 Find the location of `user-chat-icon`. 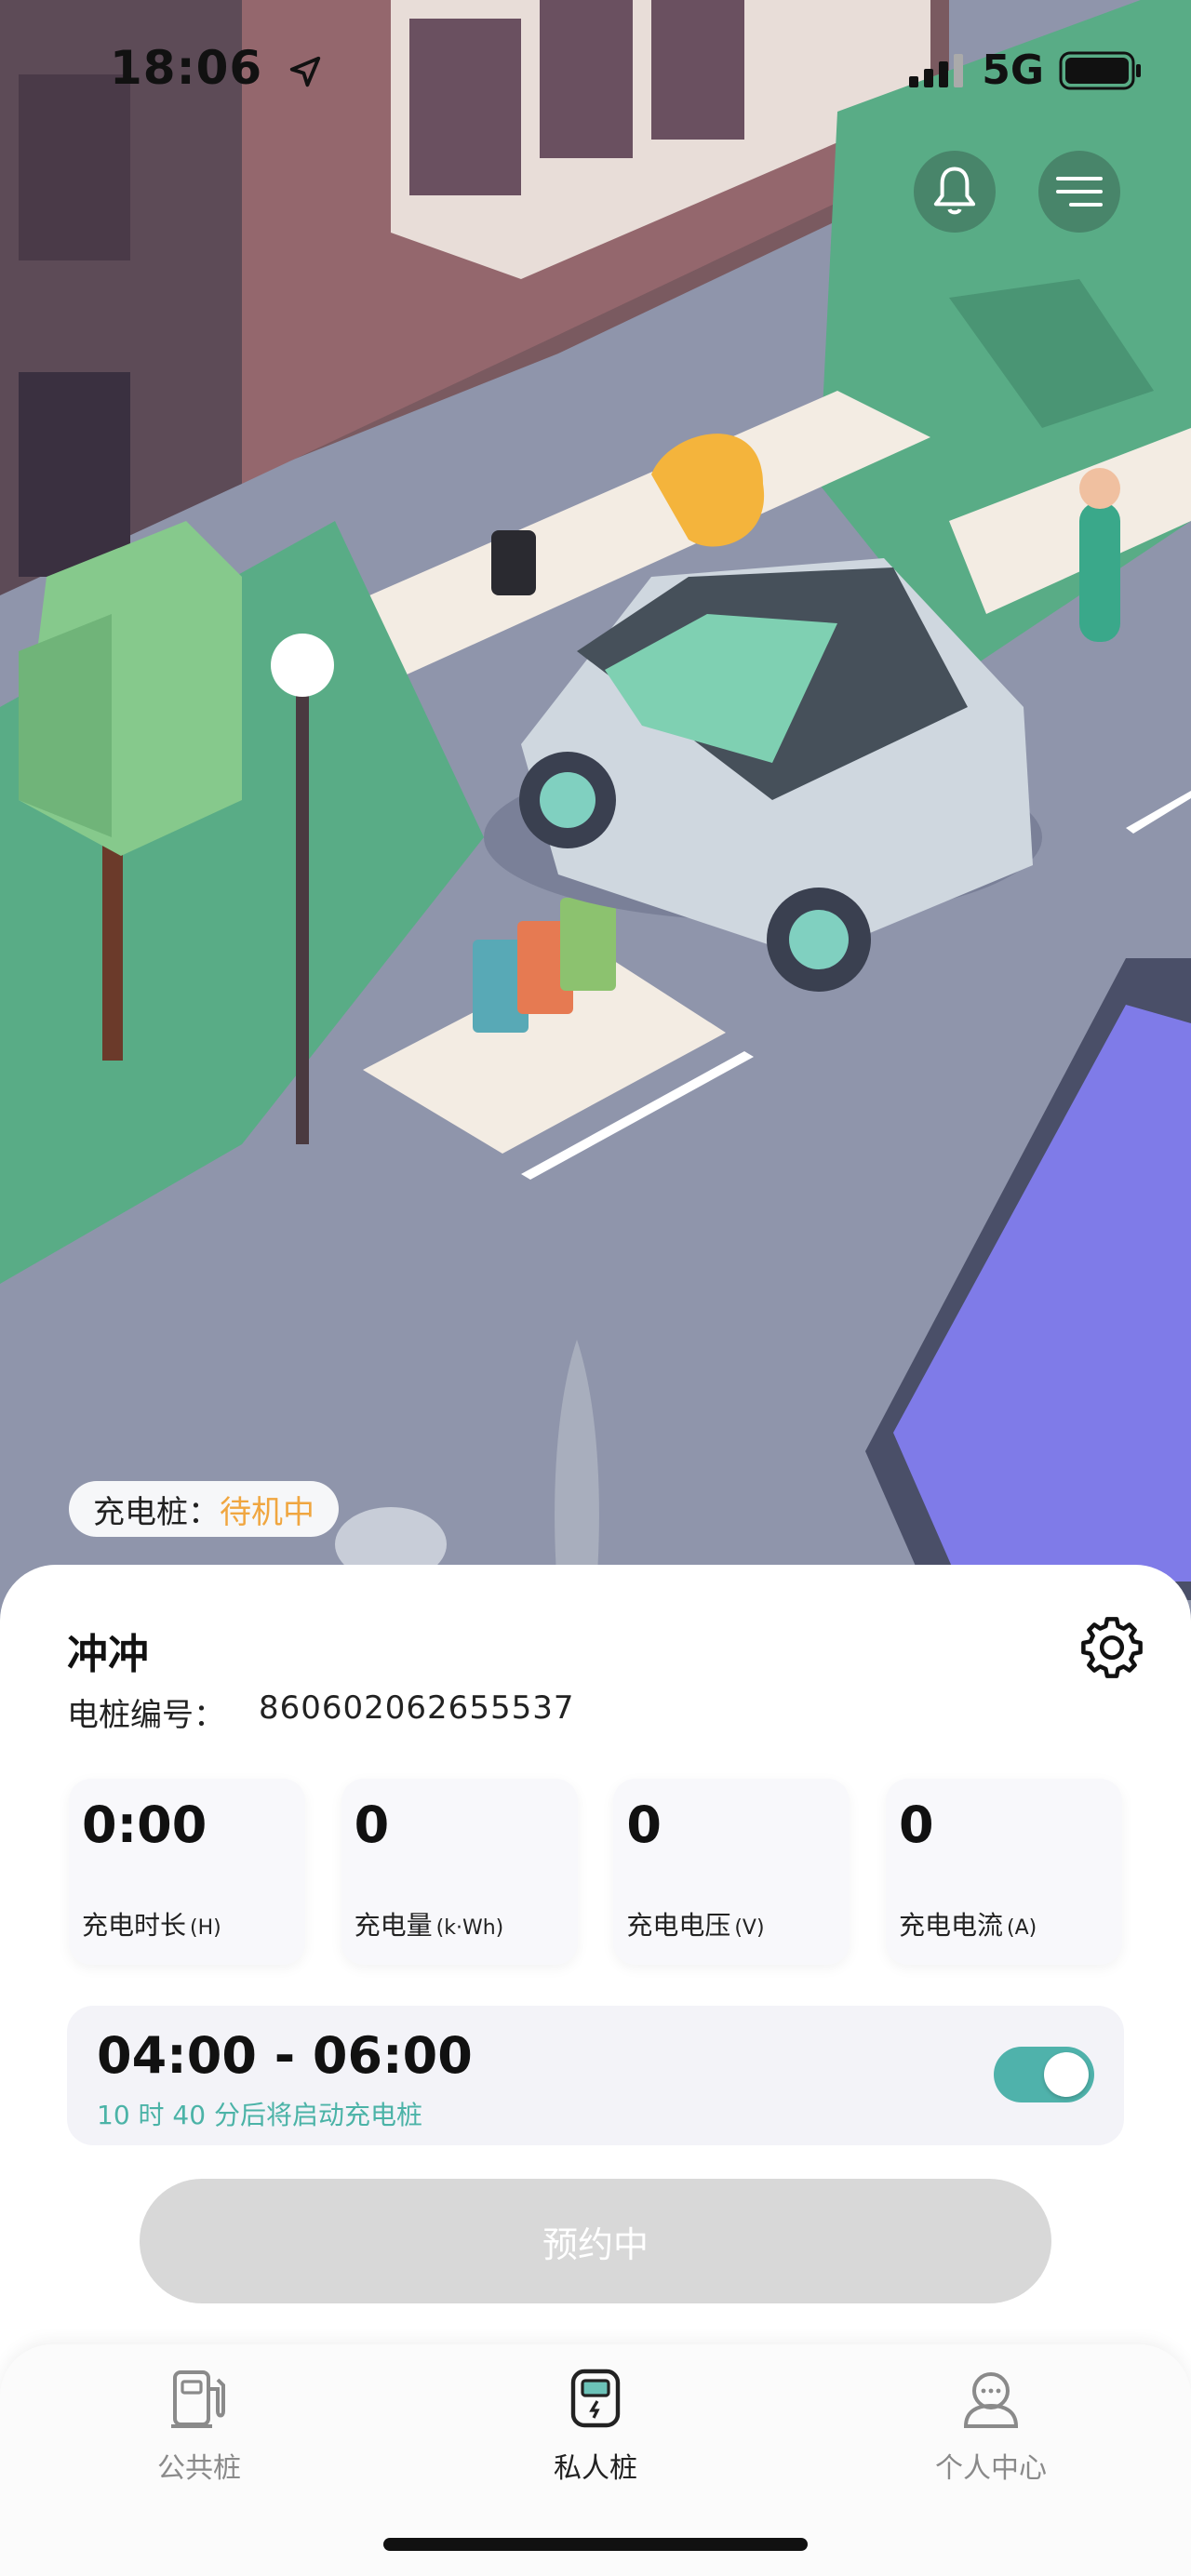

user-chat-icon is located at coordinates (990, 2398).